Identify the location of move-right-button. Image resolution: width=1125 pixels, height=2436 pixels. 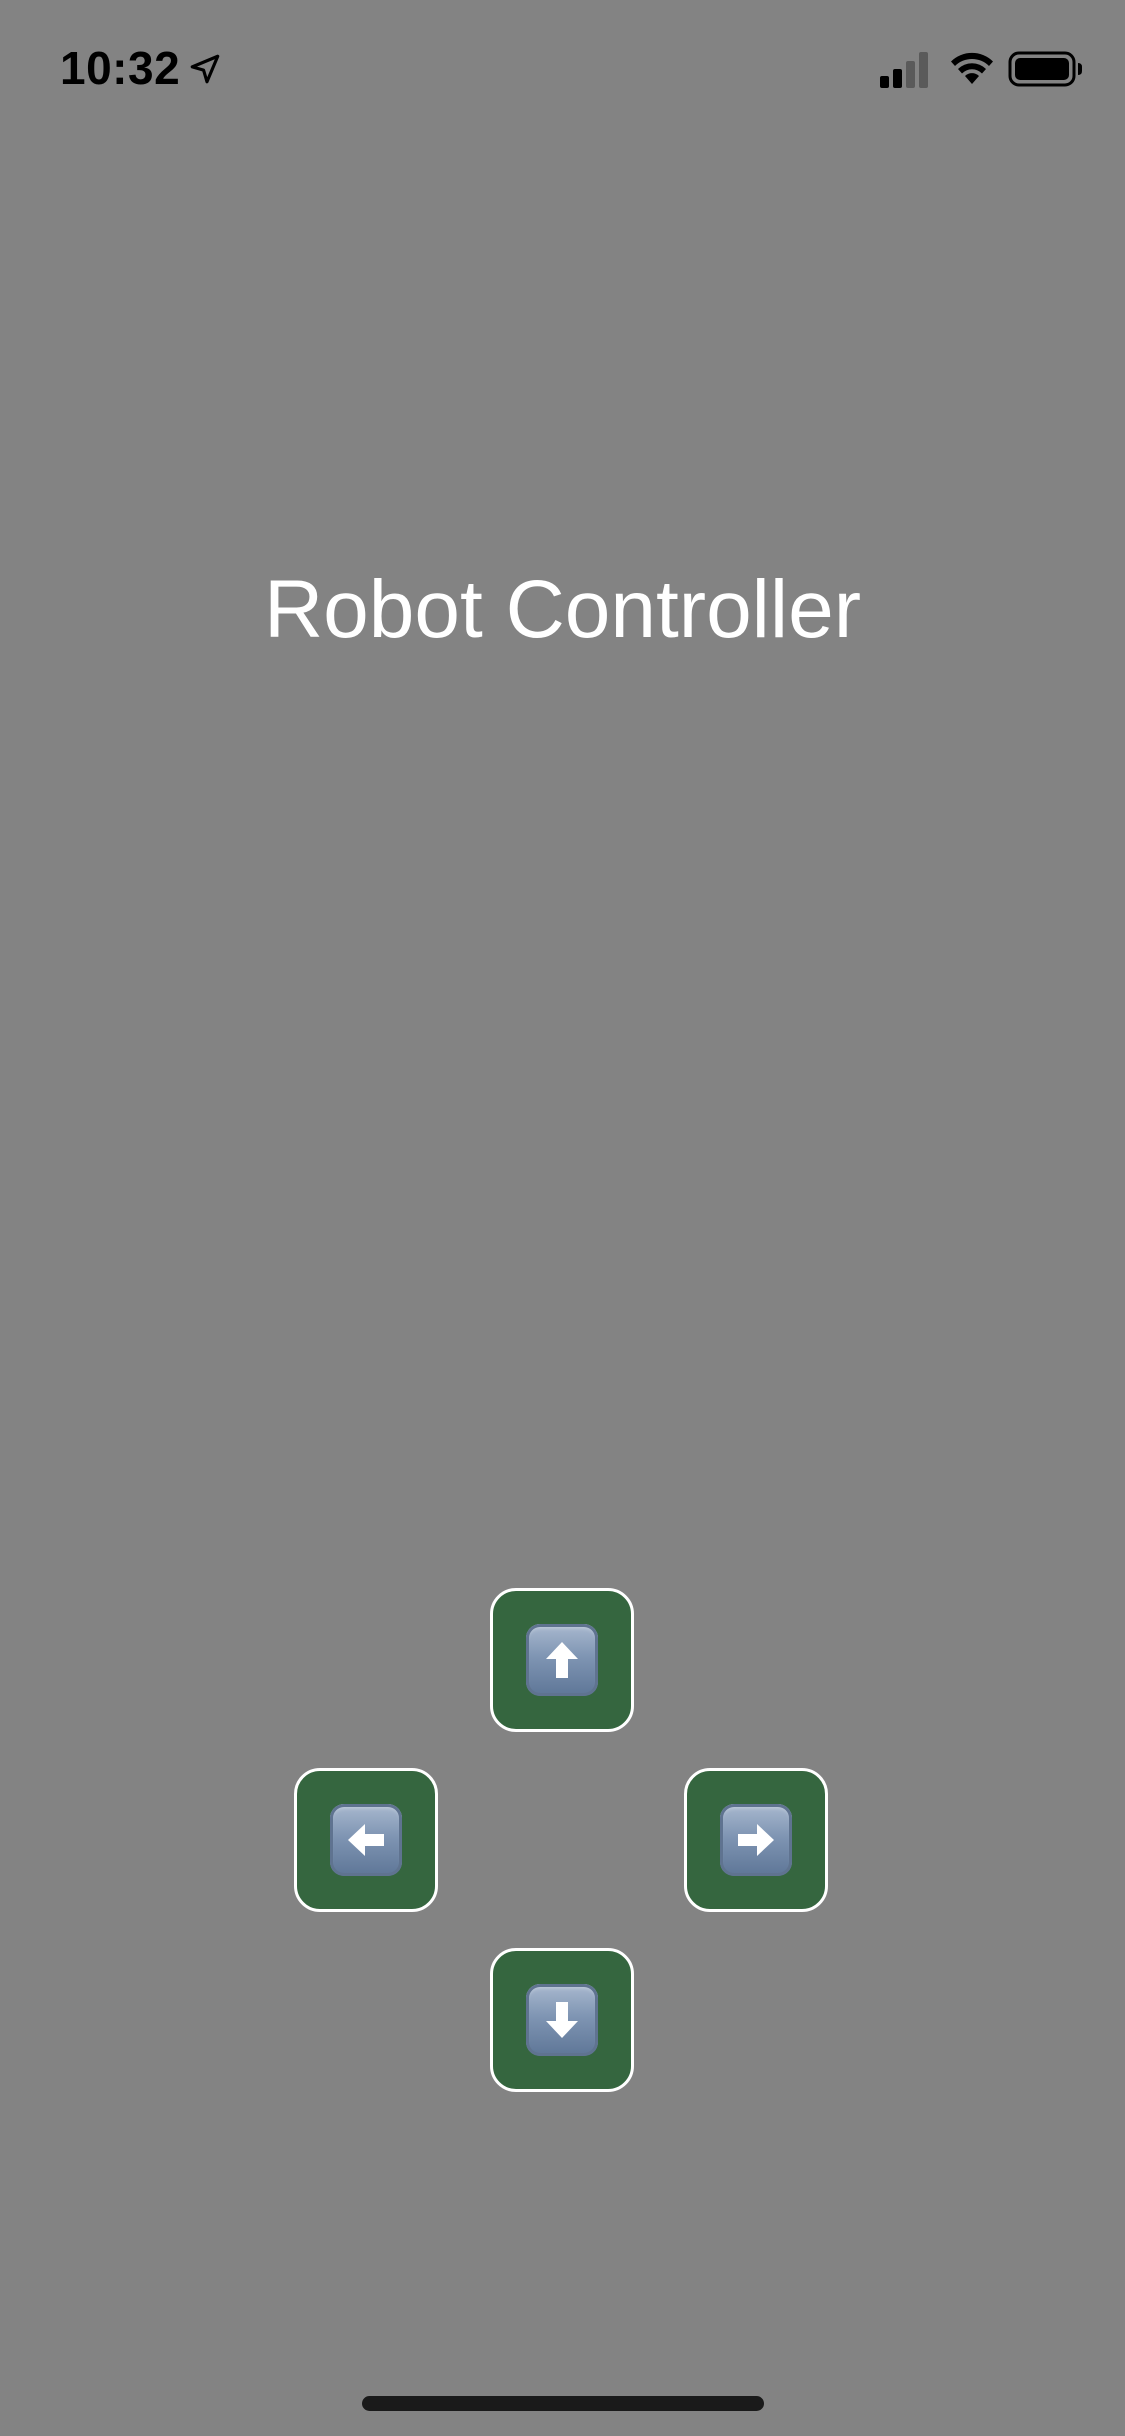
(756, 1840).